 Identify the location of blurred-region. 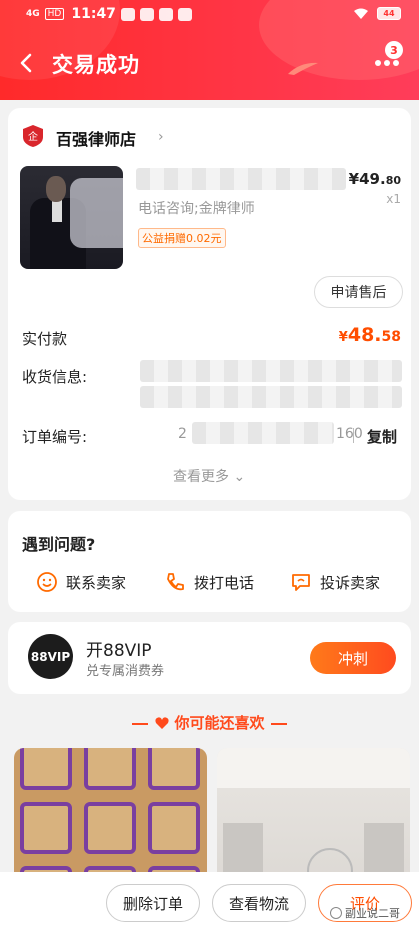
(96, 213).